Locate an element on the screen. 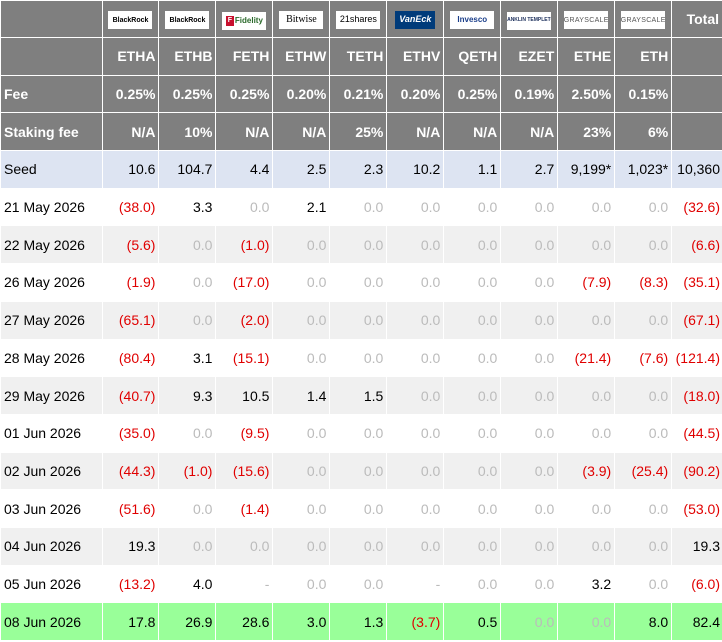 This screenshot has width=722, height=642. seed-label: Seed is located at coordinates (51, 169).